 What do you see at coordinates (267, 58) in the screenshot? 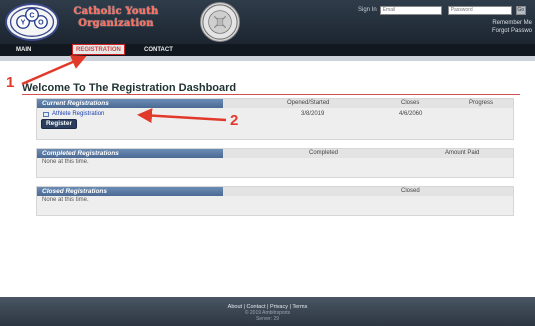
I see `nav-subbar` at bounding box center [267, 58].